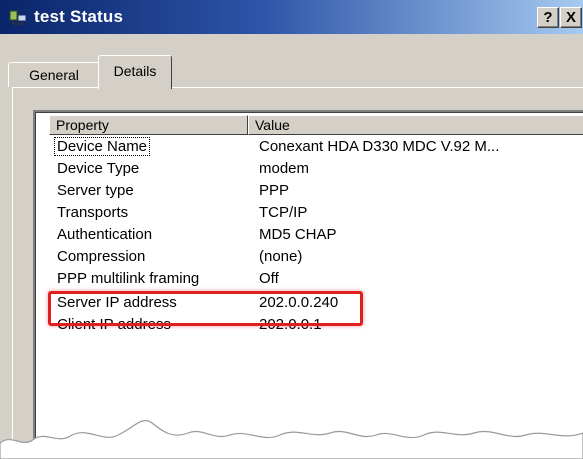 The height and width of the screenshot is (459, 583). I want to click on list-row-authentication: Authentication MD5 CHAP, so click(317, 235).